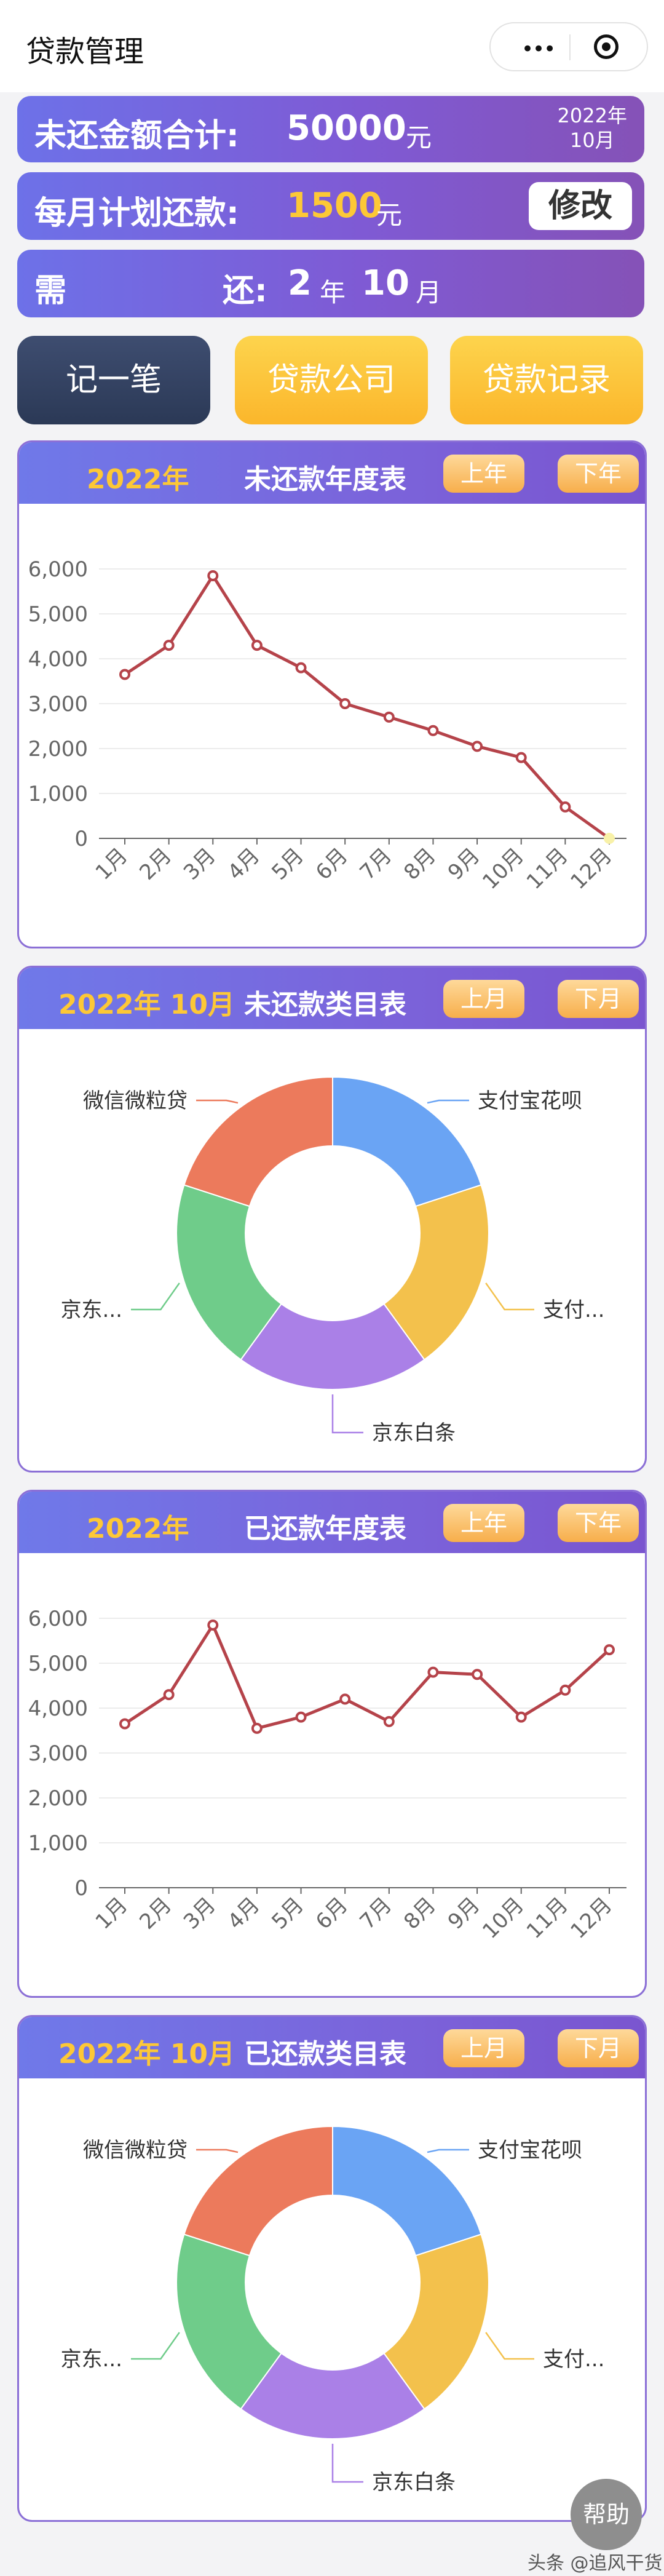 This screenshot has height=2576, width=664. Describe the element at coordinates (332, 864) in the screenshot. I see `x-tick-label: 6月` at that location.